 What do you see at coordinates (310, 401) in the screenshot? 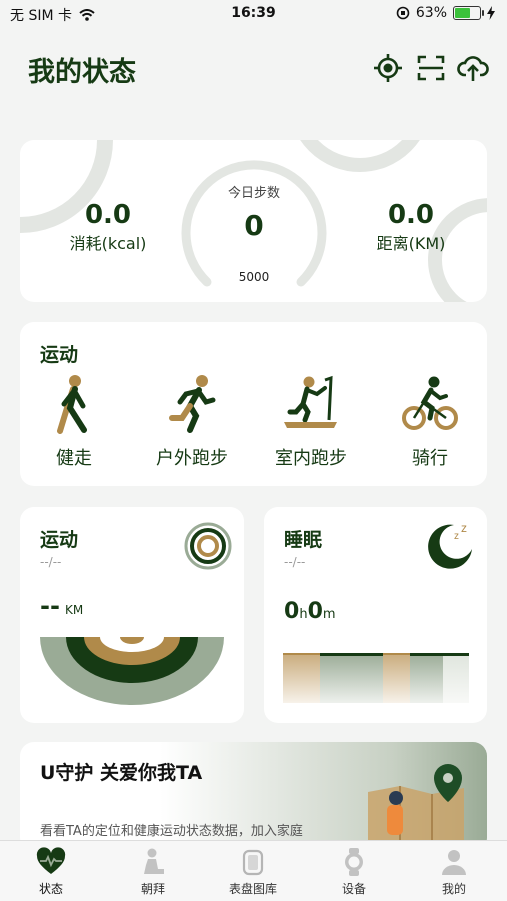
I see `treadmill-icon` at bounding box center [310, 401].